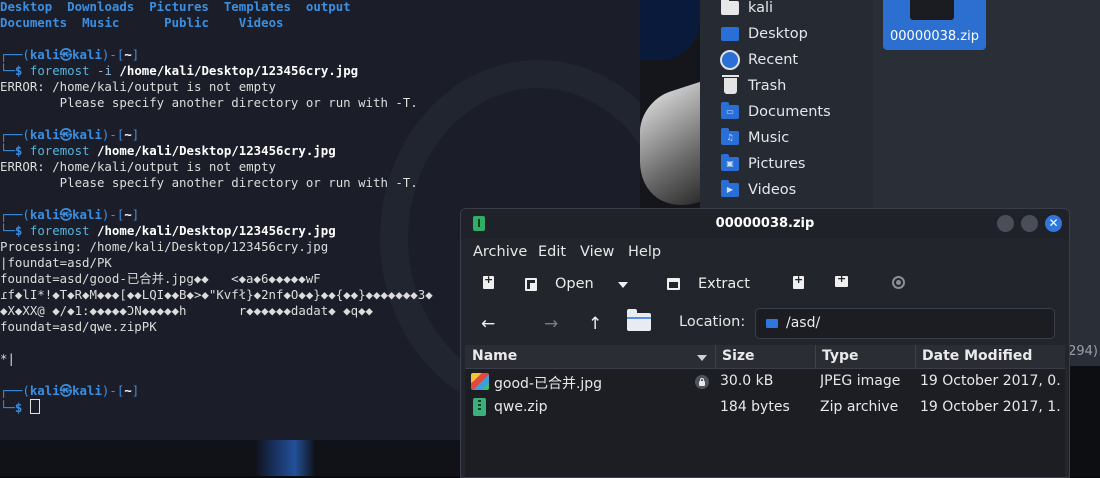  What do you see at coordinates (730, 7) in the screenshot?
I see `home-folder-icon` at bounding box center [730, 7].